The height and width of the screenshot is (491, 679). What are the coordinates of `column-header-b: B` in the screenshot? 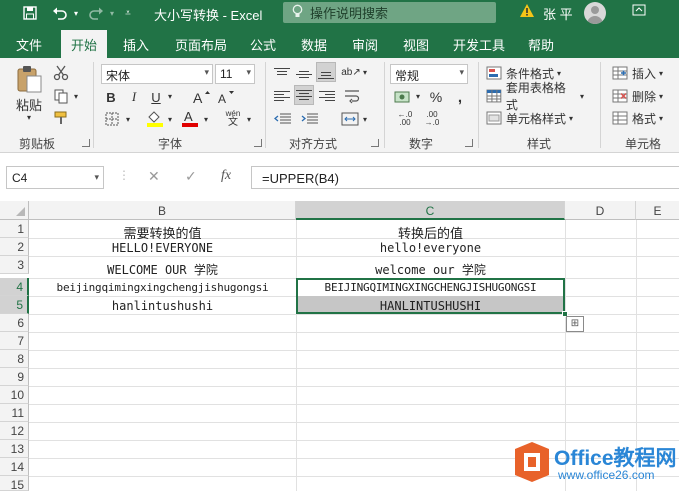 It's located at (162, 210).